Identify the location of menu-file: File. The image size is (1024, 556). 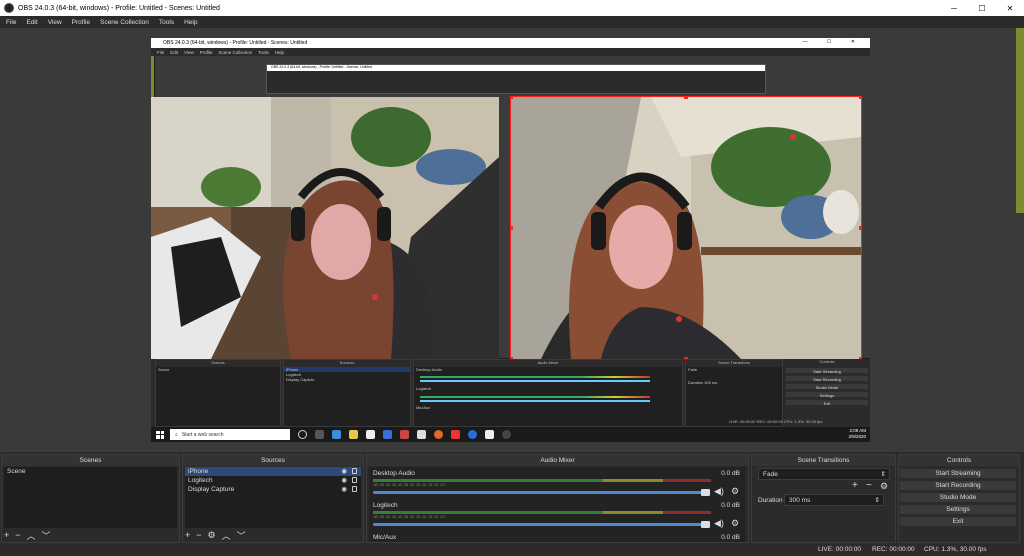
(11, 22).